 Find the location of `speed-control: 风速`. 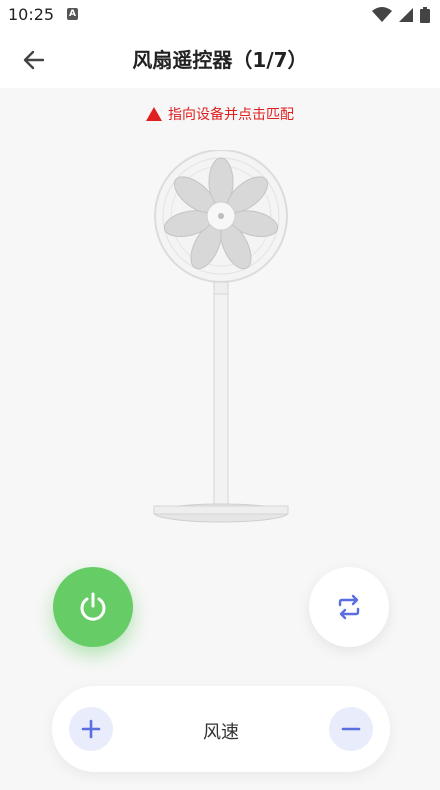

speed-control: 风速 is located at coordinates (221, 729).